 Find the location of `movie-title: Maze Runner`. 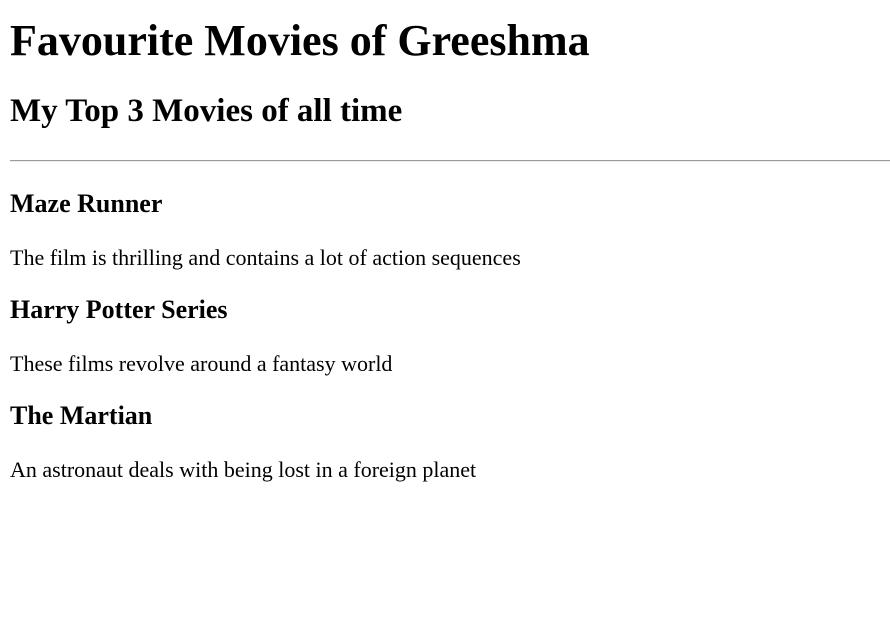

movie-title: Maze Runner is located at coordinates (86, 203).